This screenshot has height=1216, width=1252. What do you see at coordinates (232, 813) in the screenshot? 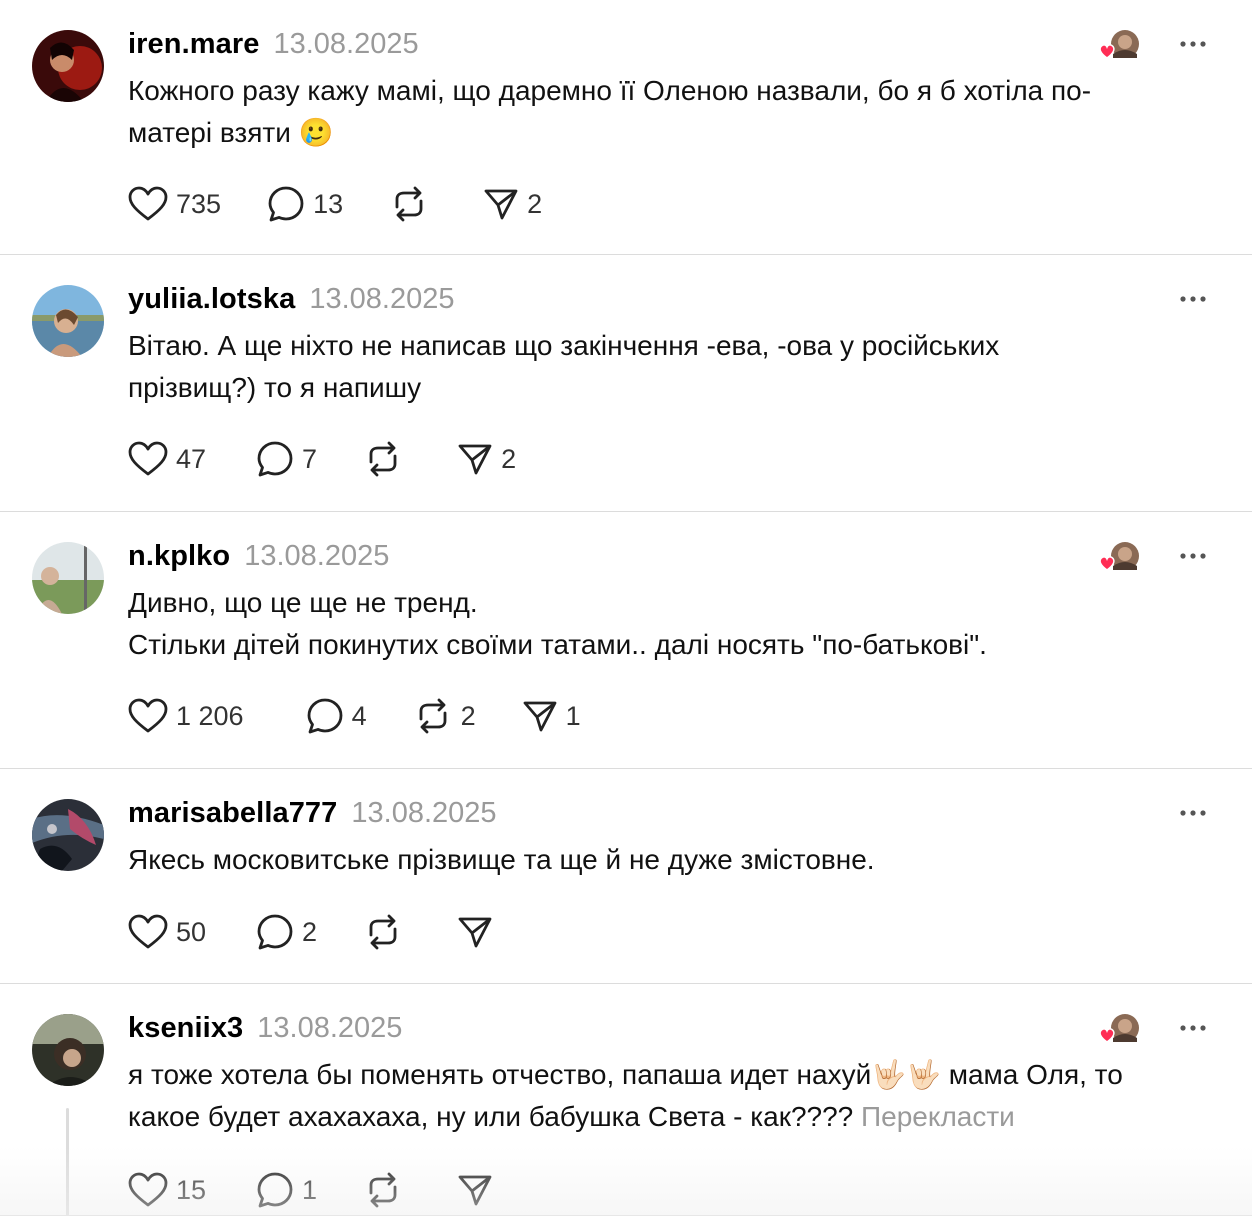
I see `username: marisabella777` at bounding box center [232, 813].